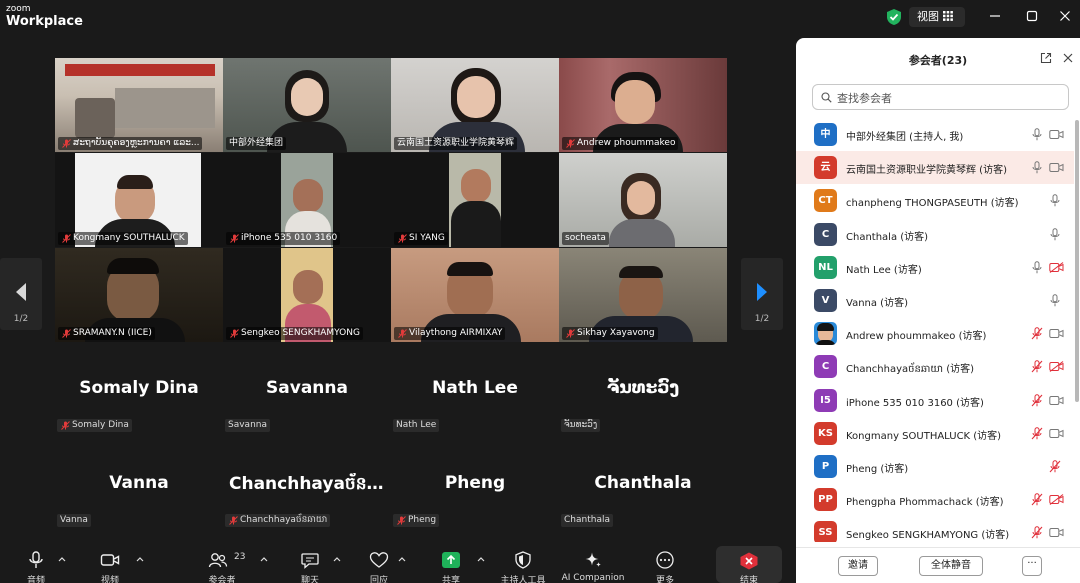  What do you see at coordinates (307, 200) in the screenshot?
I see `video-tile: iPhone 535 010 3160` at bounding box center [307, 200].